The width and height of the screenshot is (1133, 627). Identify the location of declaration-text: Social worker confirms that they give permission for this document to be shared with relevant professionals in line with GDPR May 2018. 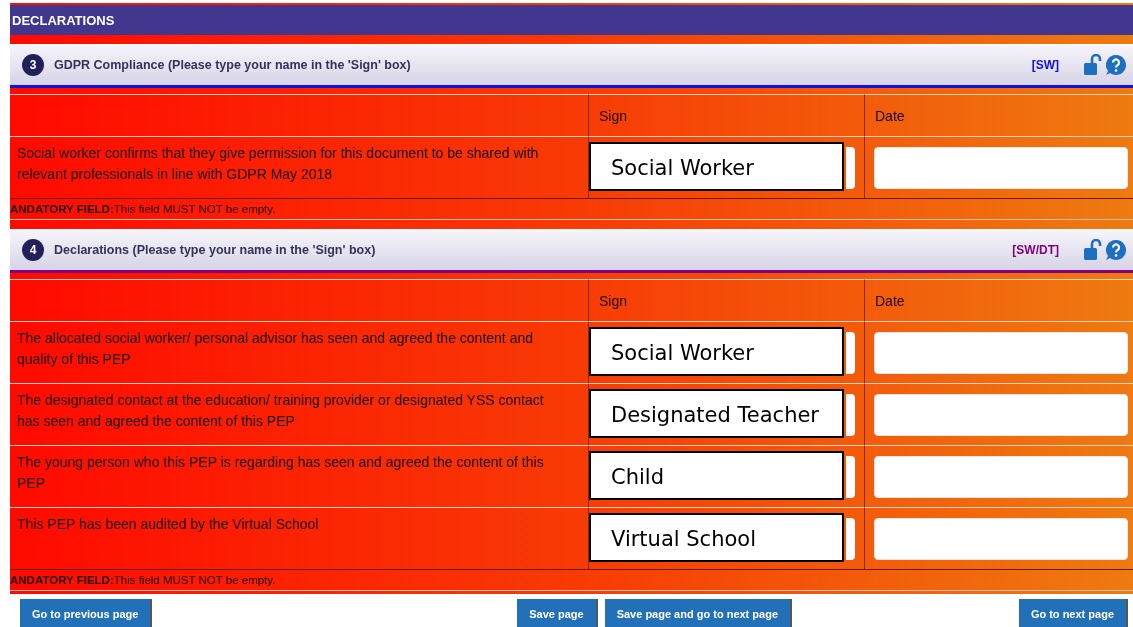
(278, 163).